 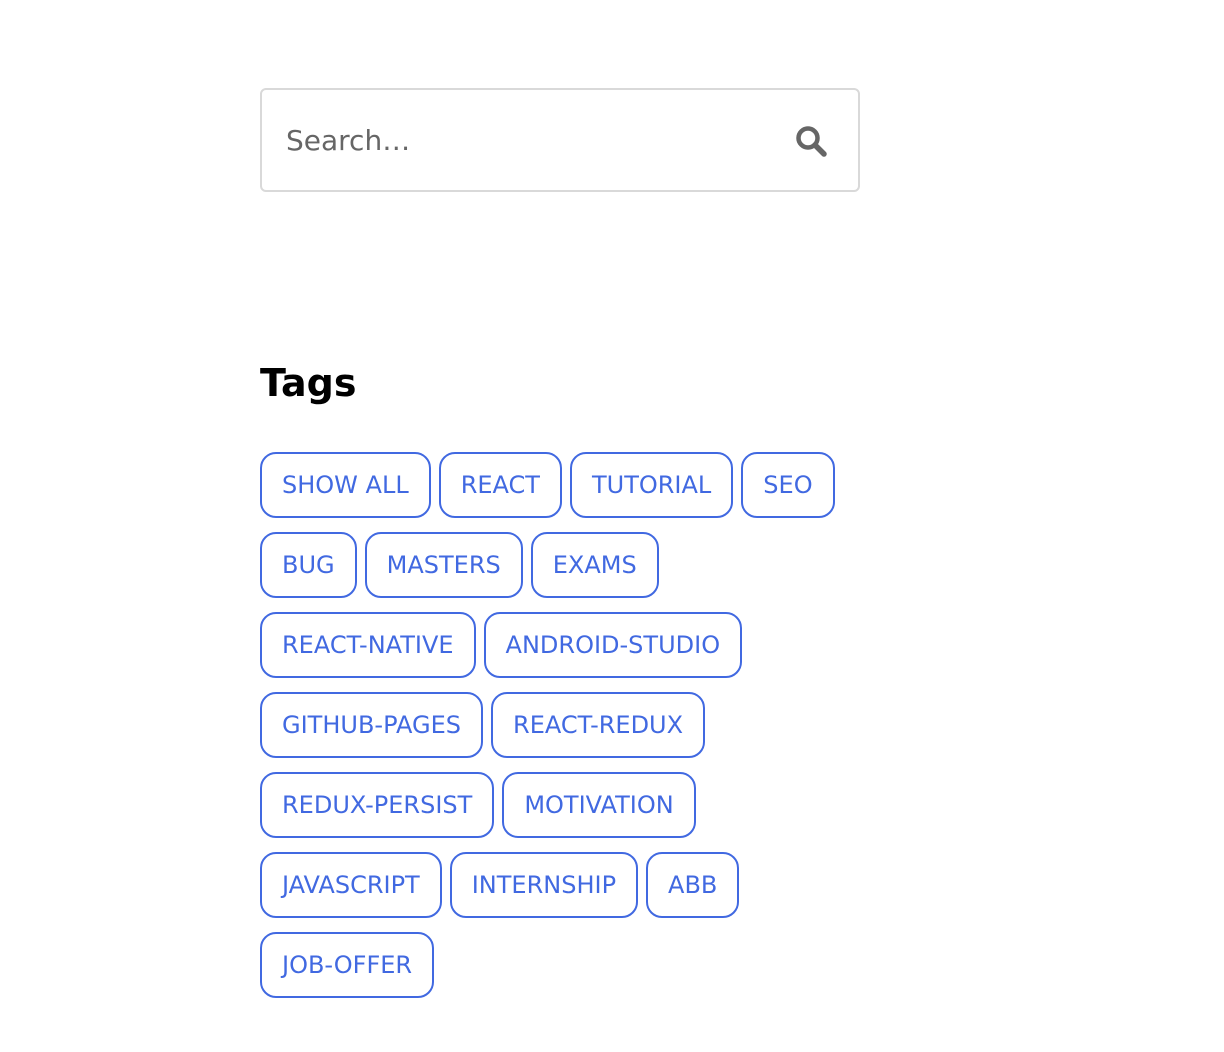 I want to click on search-icon, so click(x=811, y=141).